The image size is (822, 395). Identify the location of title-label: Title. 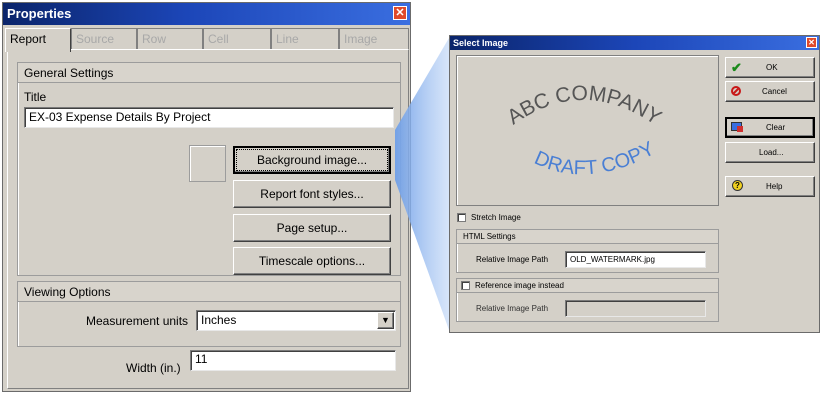
(35, 97).